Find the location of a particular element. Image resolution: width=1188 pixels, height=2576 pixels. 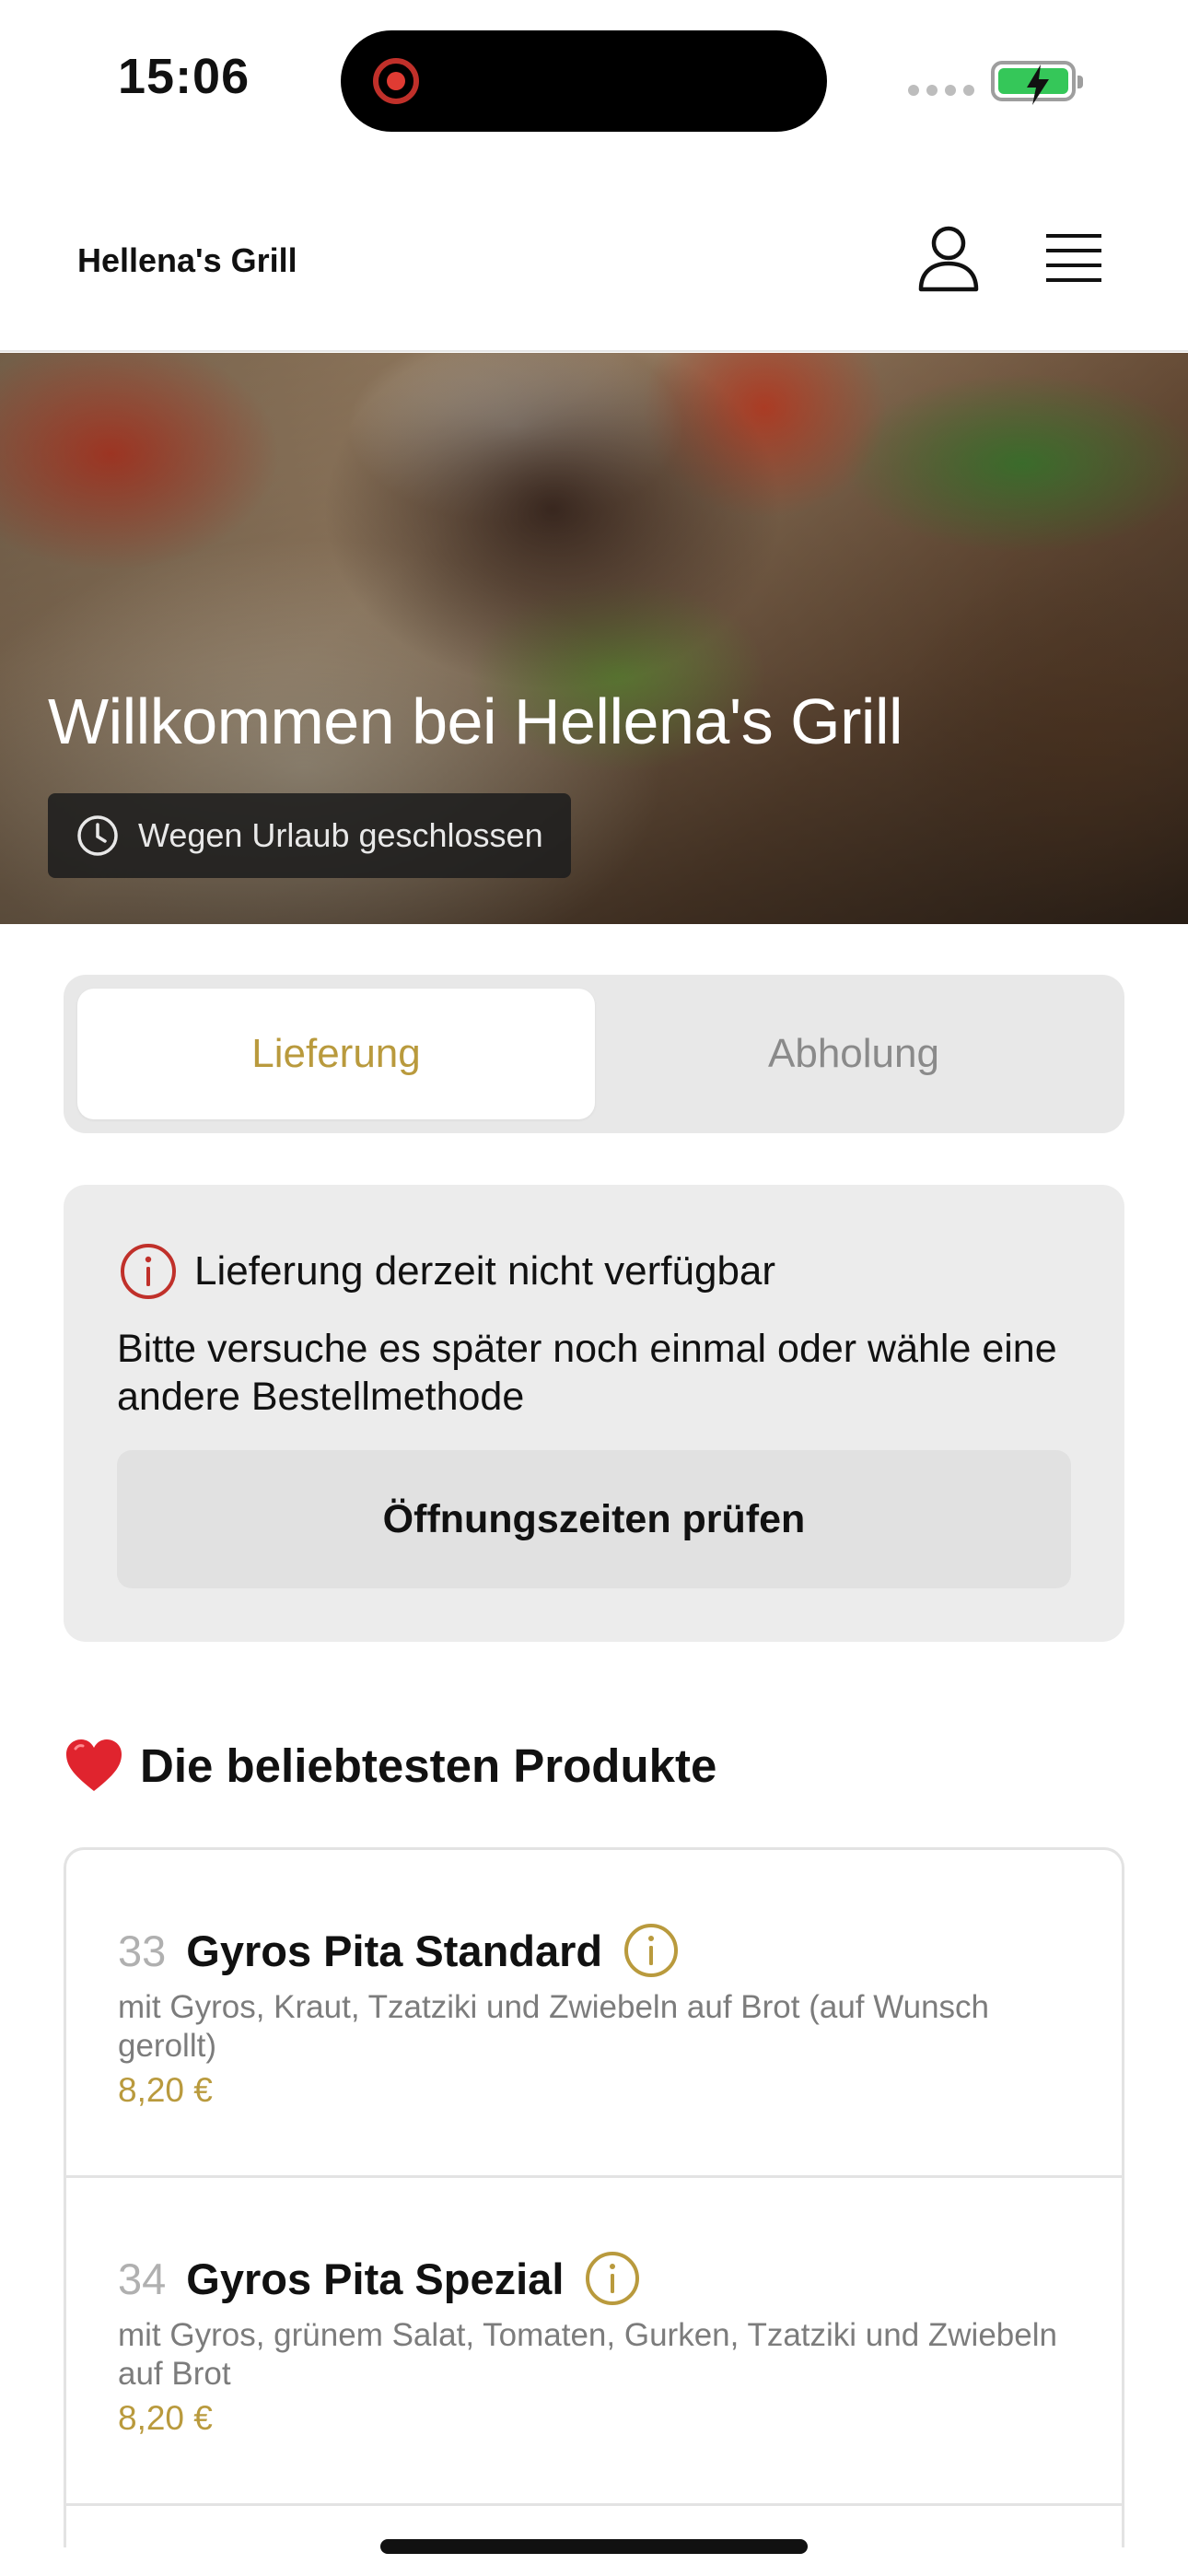

screen-recording-icon is located at coordinates (396, 81).